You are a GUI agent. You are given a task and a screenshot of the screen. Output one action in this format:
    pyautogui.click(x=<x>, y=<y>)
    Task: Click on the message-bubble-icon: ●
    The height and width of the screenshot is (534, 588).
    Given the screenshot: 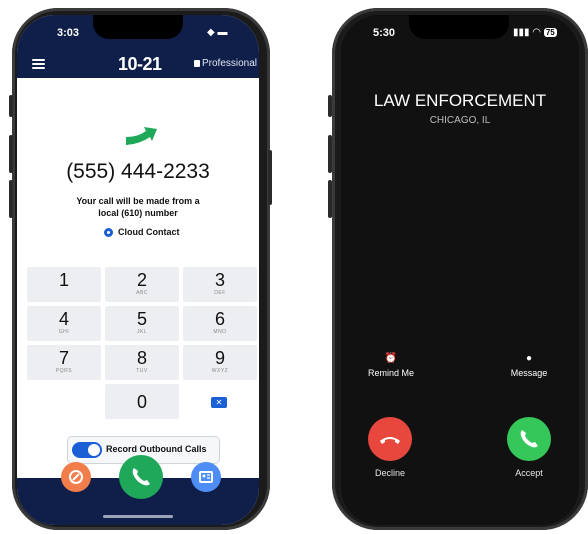 What is the action you would take?
    pyautogui.click(x=529, y=358)
    